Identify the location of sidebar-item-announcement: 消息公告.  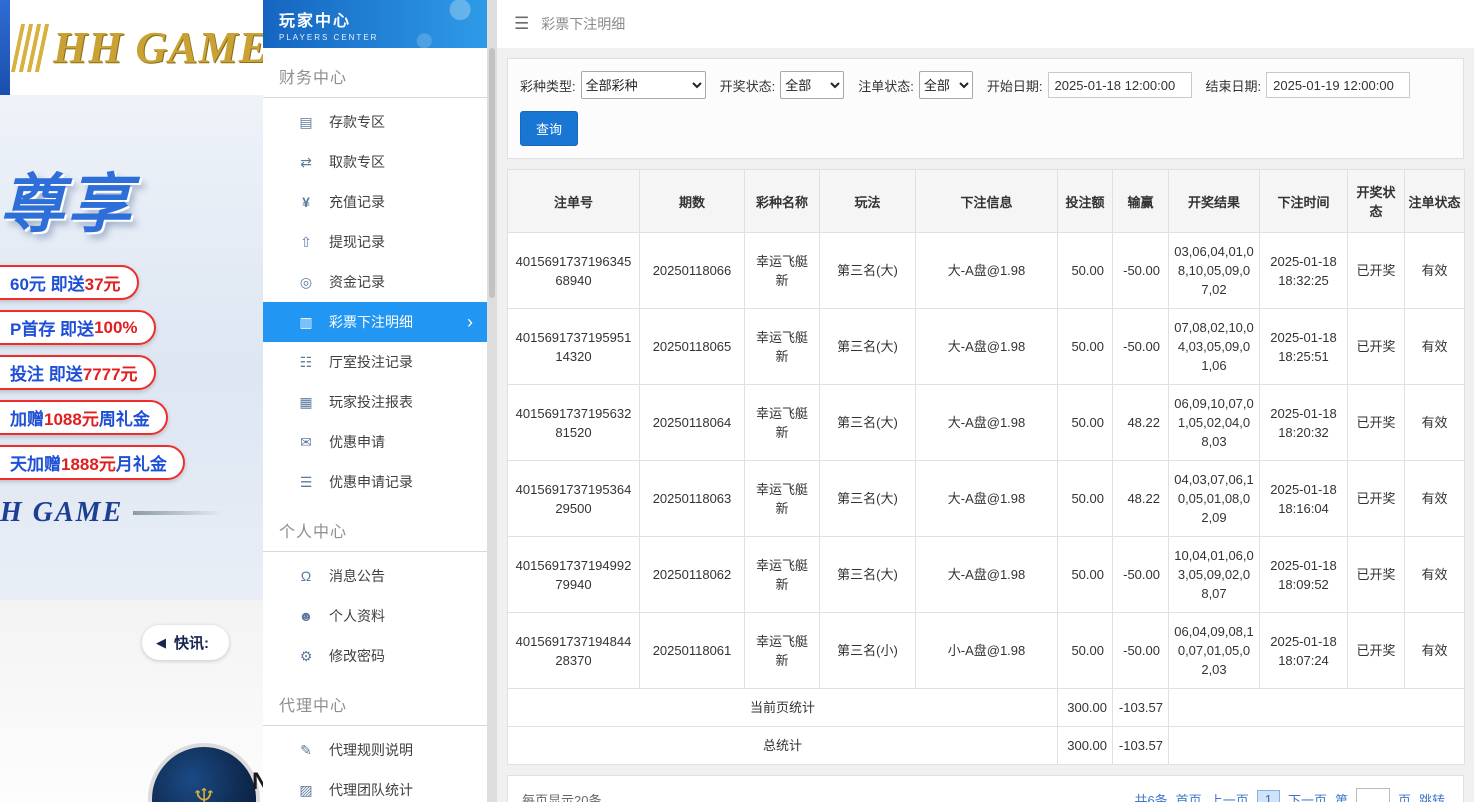
(375, 576).